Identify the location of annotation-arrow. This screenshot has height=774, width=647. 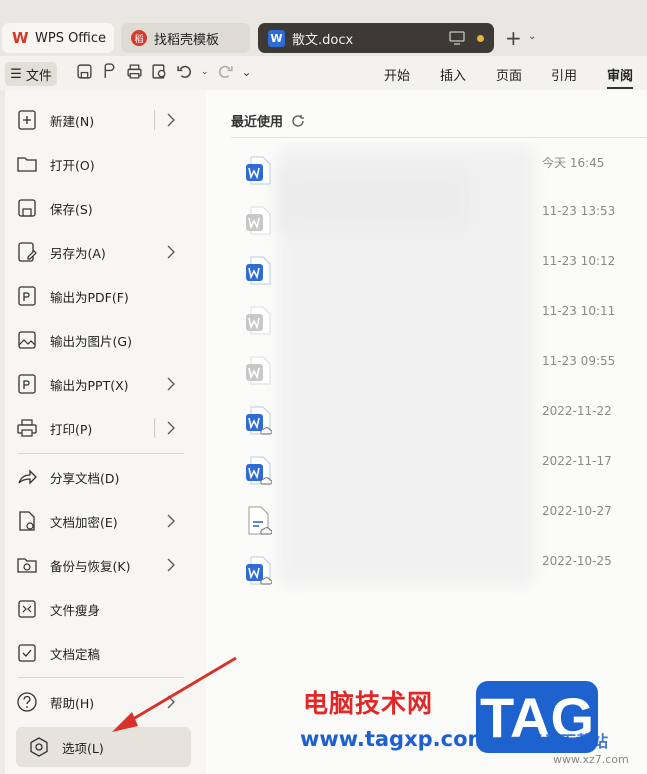
(174, 694).